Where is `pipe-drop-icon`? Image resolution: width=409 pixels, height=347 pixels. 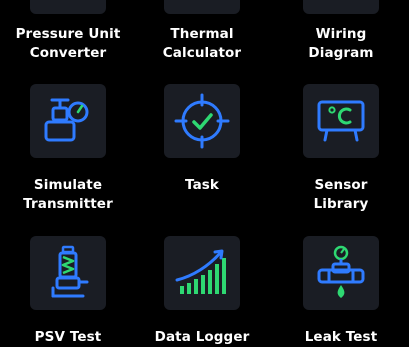 pipe-drop-icon is located at coordinates (341, 273).